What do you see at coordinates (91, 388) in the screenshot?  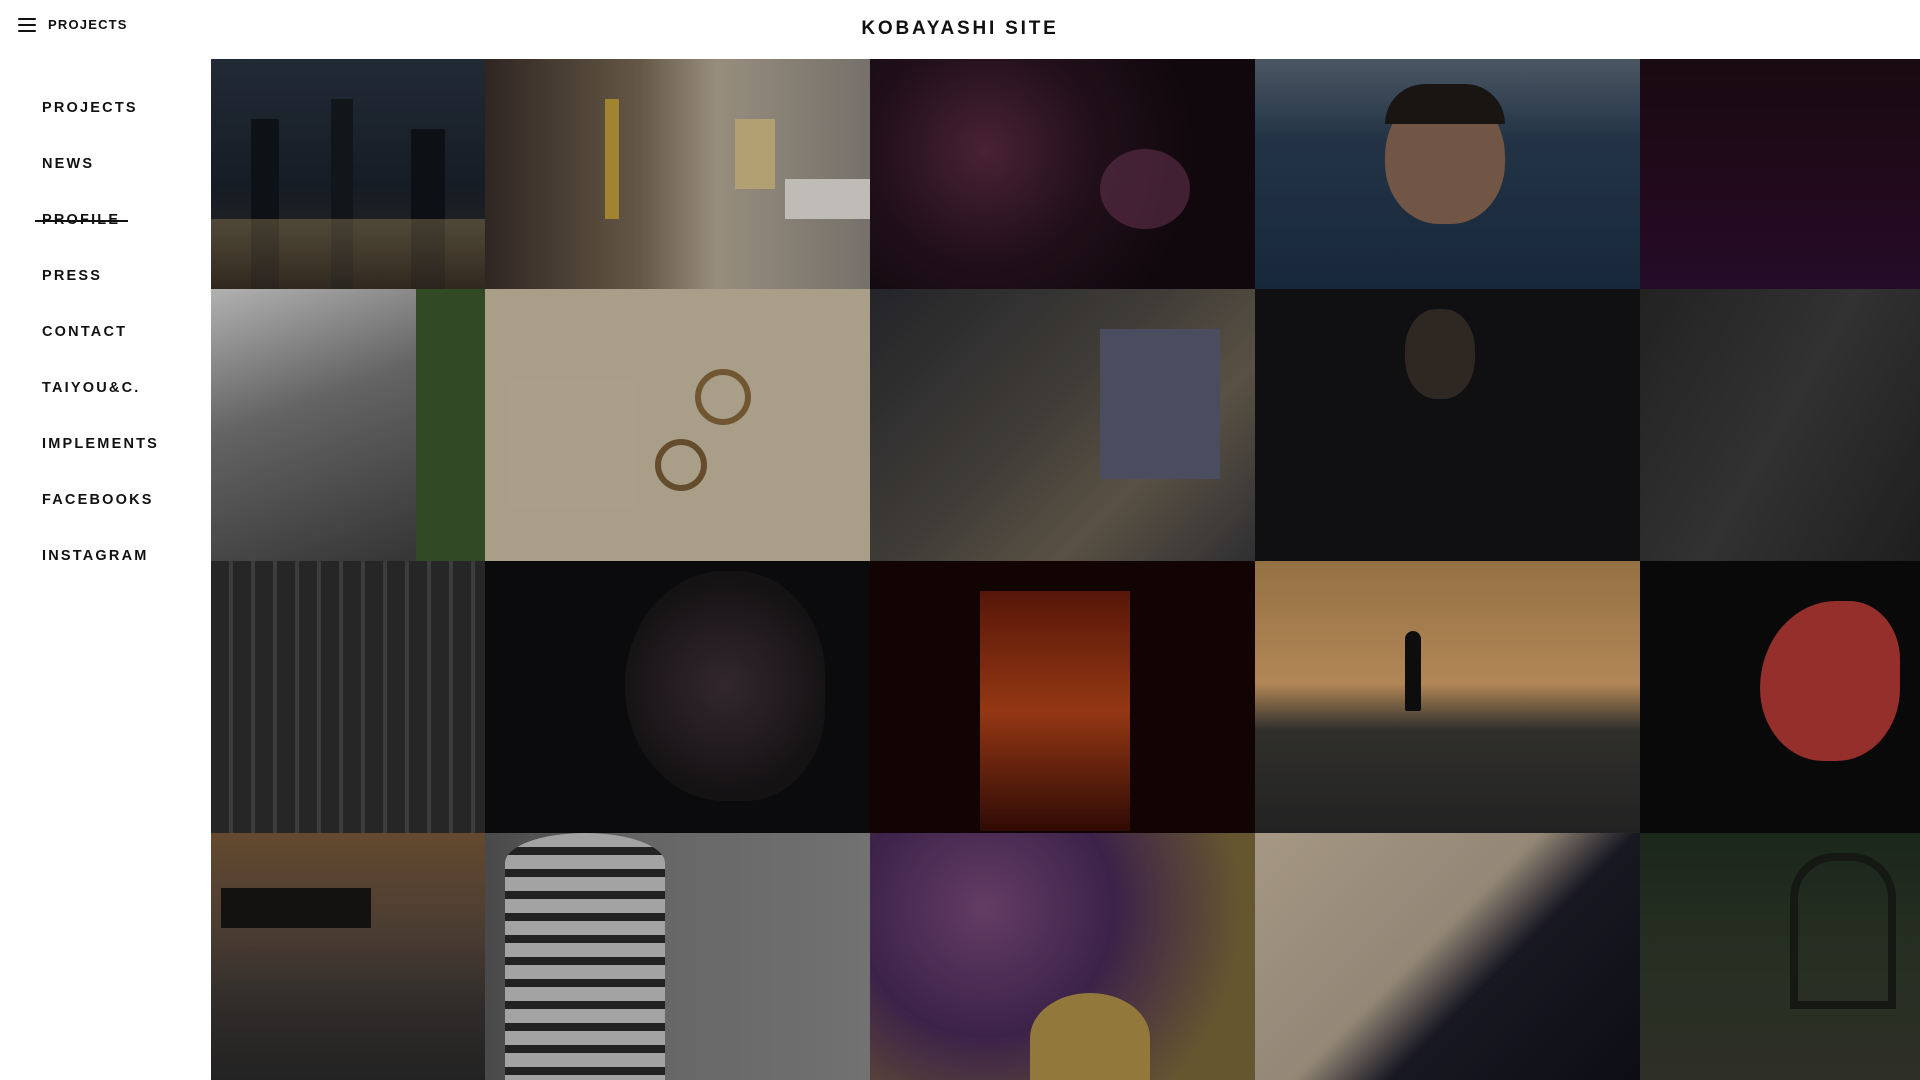 I see `sidebar-item-taiyou: TAIYOU&C.` at bounding box center [91, 388].